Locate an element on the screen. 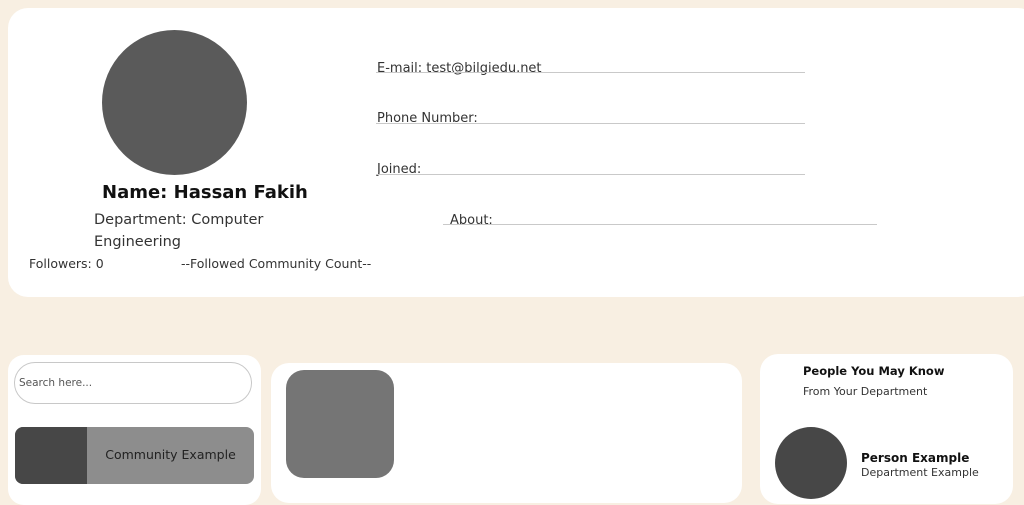 This screenshot has width=1024, height=505. followers-count: Followers: 0 is located at coordinates (66, 263).